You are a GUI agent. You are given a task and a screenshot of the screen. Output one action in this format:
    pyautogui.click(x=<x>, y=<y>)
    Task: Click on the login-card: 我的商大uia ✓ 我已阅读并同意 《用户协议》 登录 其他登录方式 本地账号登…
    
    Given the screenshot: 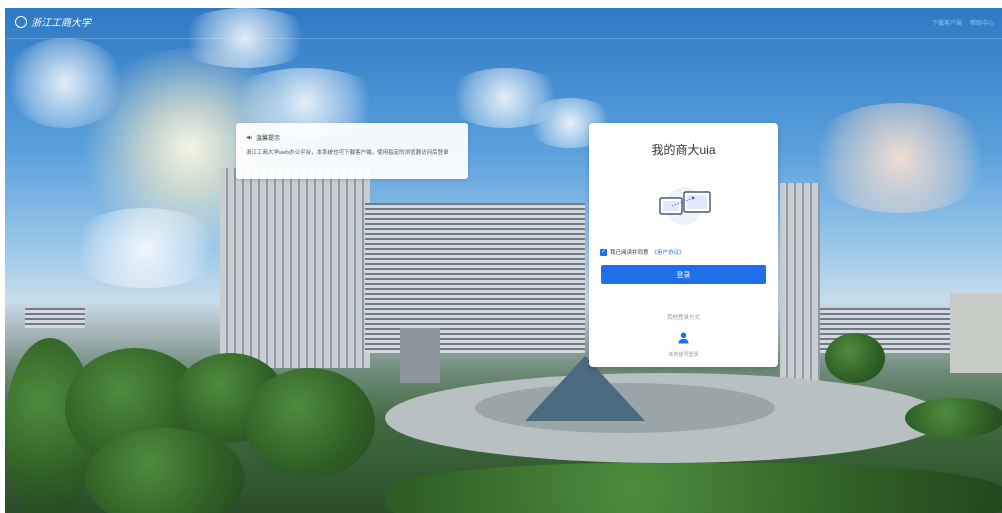 What is the action you would take?
    pyautogui.click(x=683, y=245)
    